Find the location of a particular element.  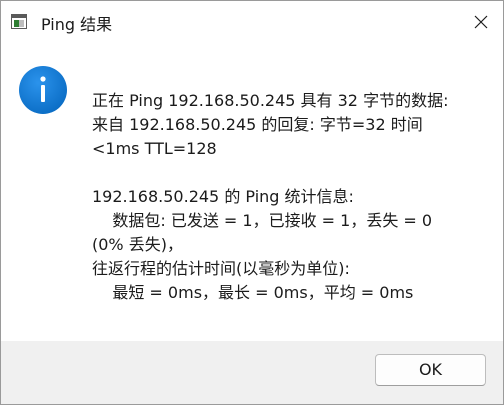

message-line is located at coordinates (292, 173).